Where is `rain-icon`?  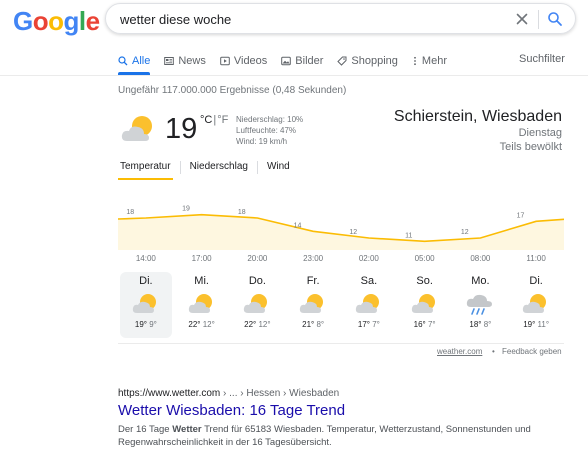
rain-icon is located at coordinates (480, 304).